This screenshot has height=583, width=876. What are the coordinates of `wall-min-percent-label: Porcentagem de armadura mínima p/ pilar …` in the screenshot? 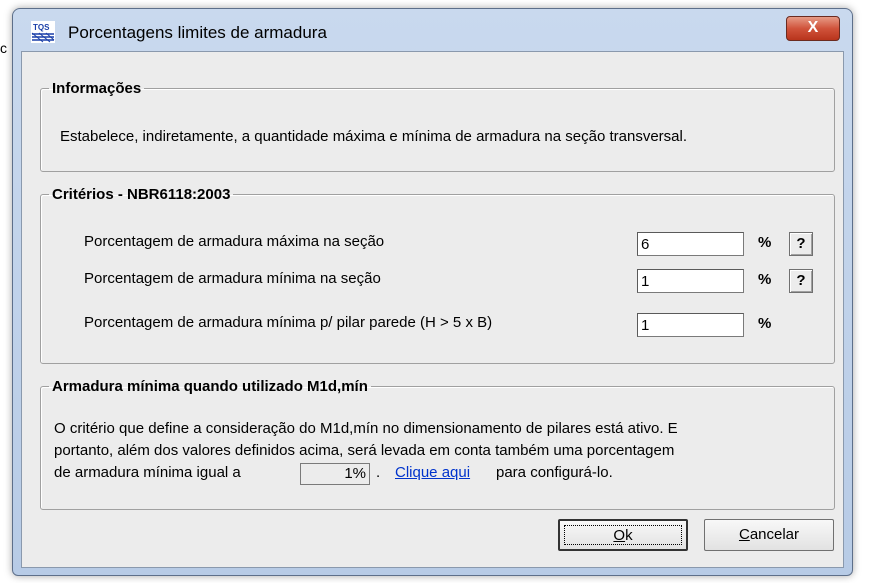 It's located at (288, 322).